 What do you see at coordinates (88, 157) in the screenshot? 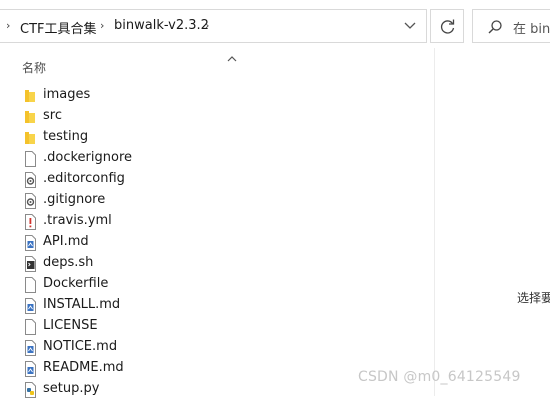
I see `file-name: .dockerignore` at bounding box center [88, 157].